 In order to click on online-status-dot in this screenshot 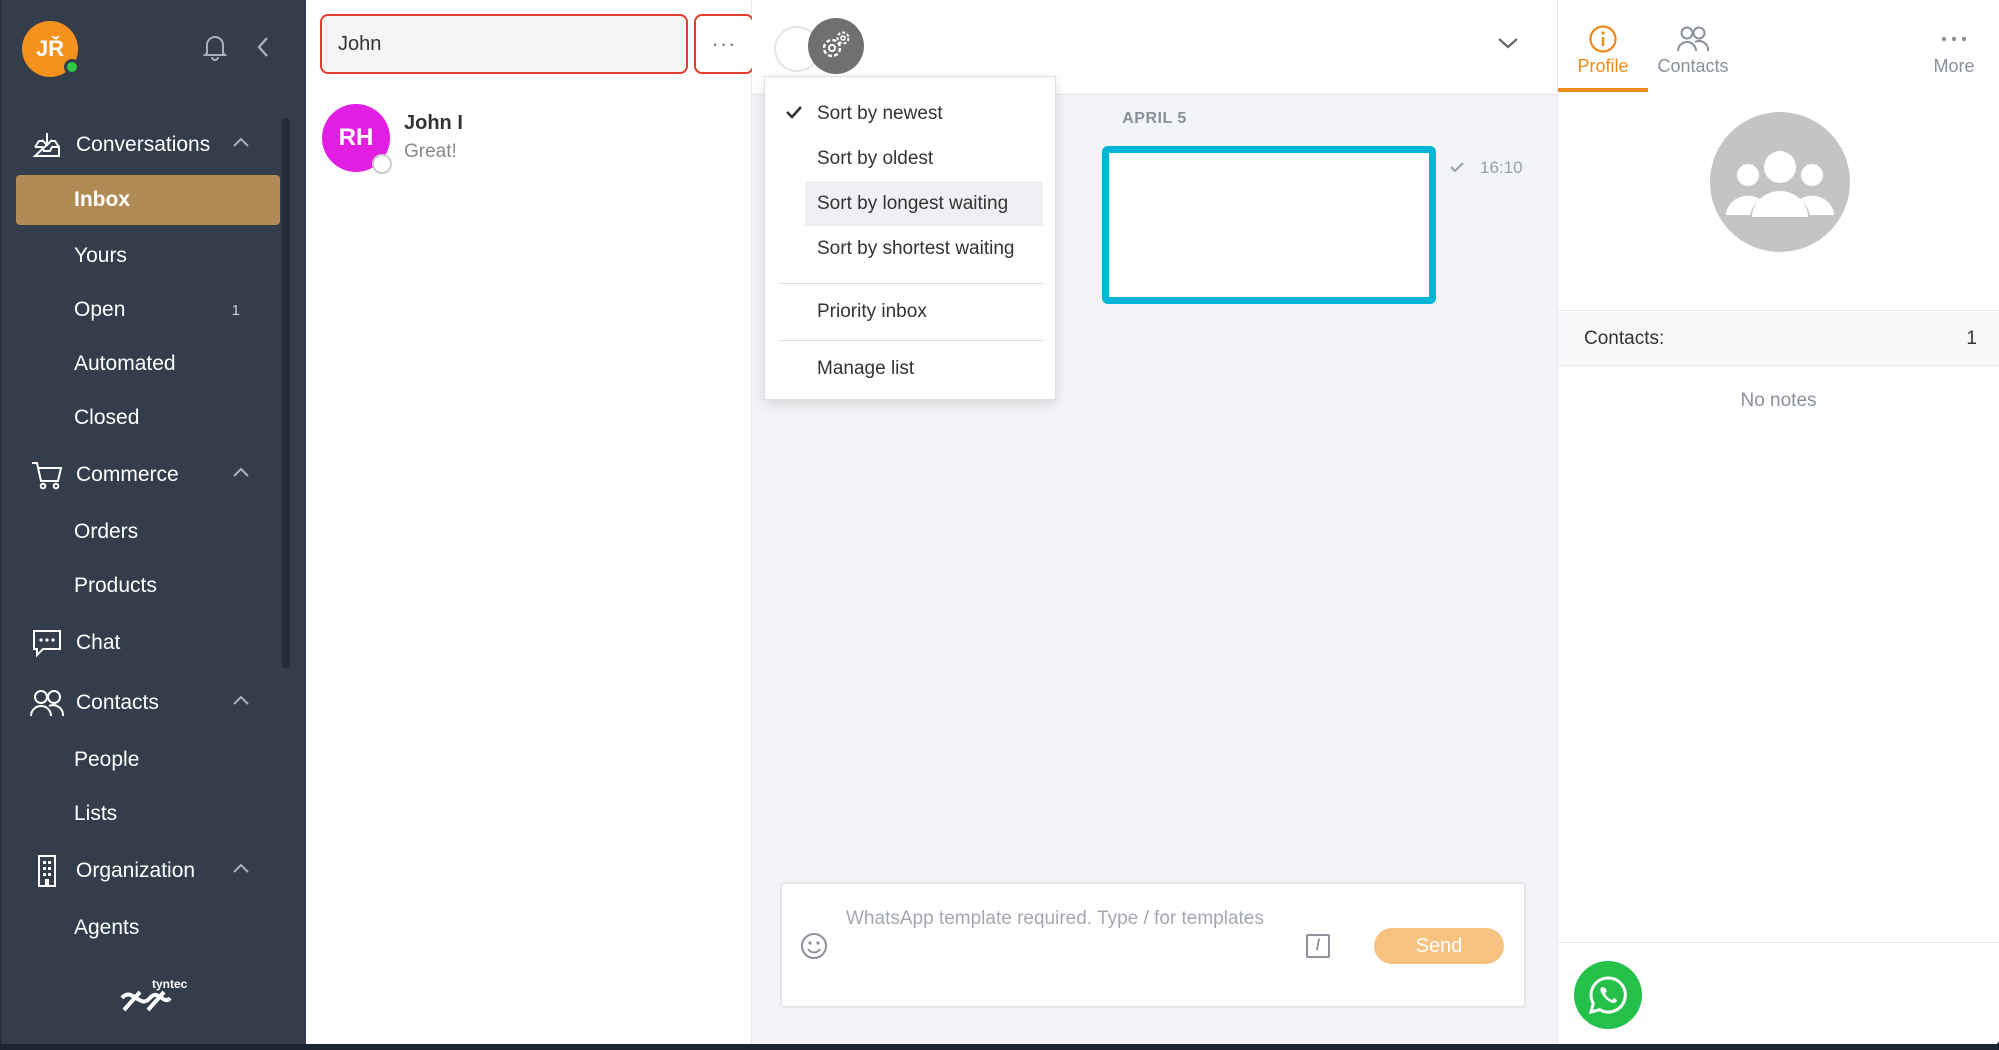, I will do `click(72, 67)`.